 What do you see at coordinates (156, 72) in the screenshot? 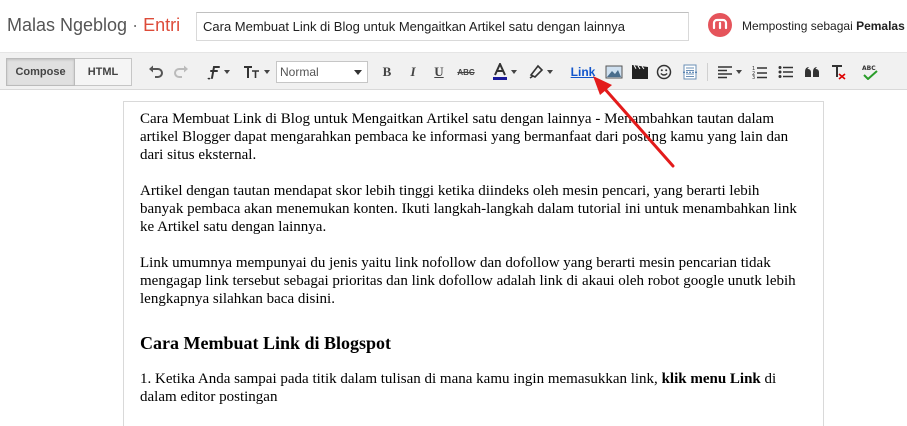
I see `undo-icon` at bounding box center [156, 72].